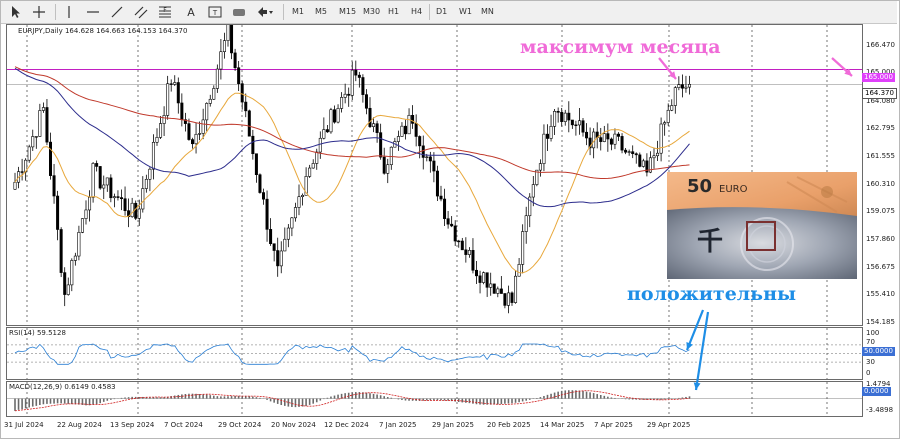 Image resolution: width=900 pixels, height=439 pixels. What do you see at coordinates (393, 12) in the screenshot?
I see `timeframe-h1: H1` at bounding box center [393, 12].